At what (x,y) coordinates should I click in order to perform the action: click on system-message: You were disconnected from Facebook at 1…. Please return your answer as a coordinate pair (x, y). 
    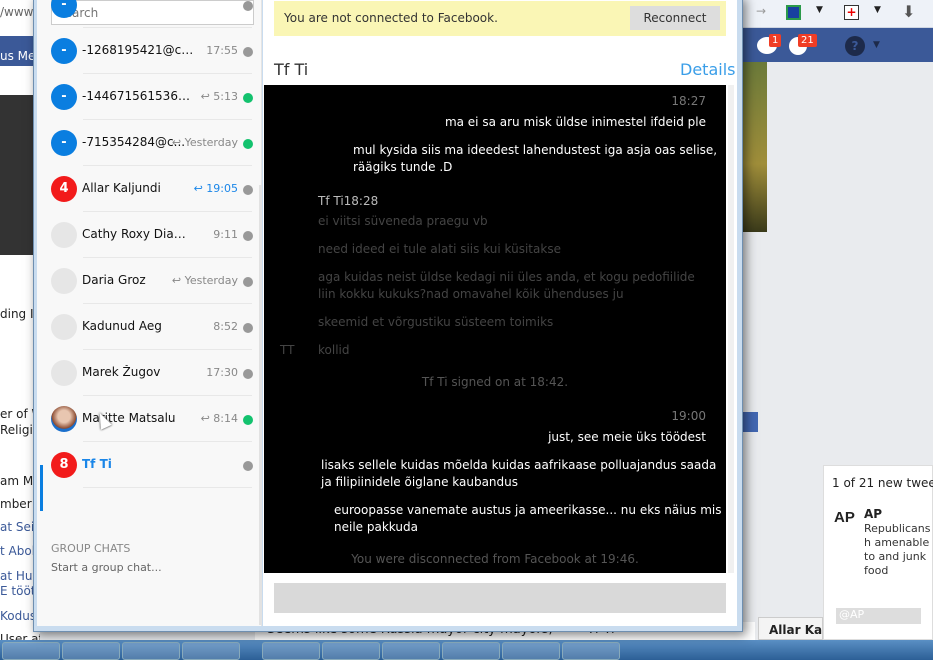
    Looking at the image, I should click on (495, 559).